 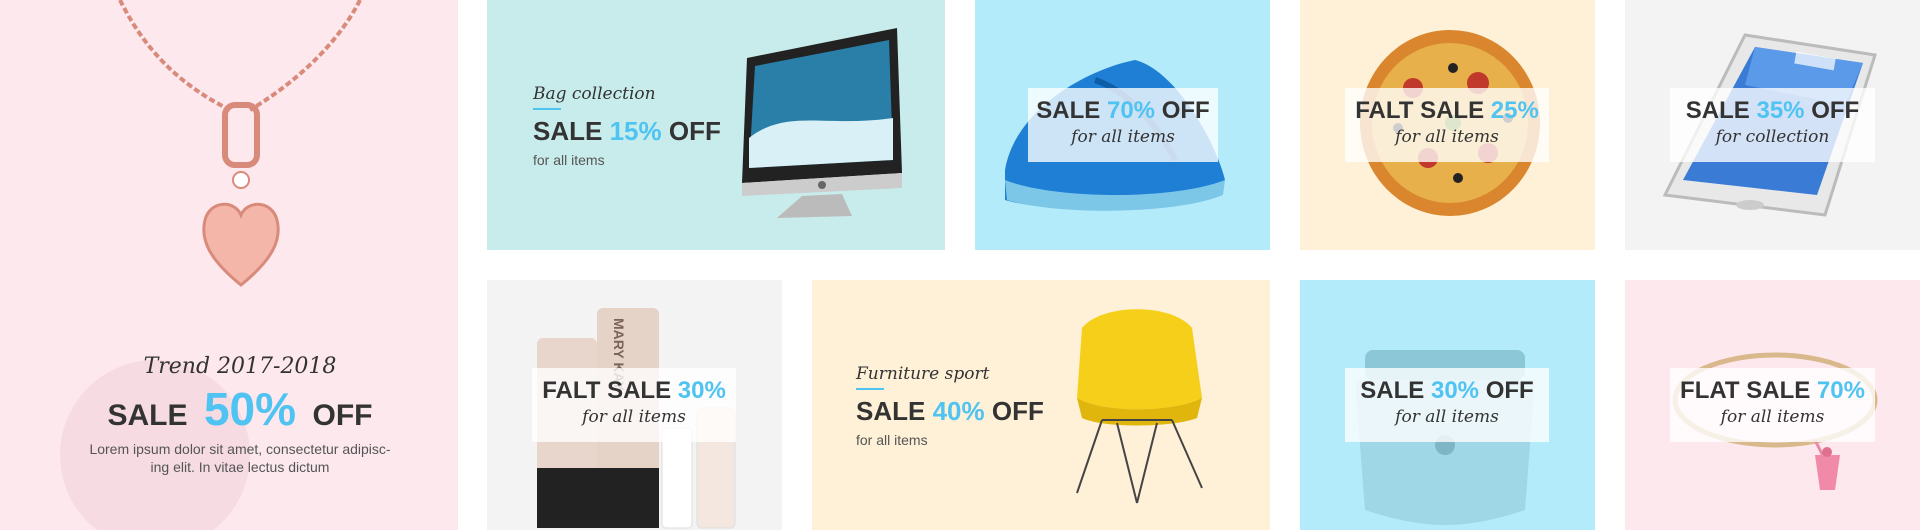 I want to click on imac-icon, so click(x=822, y=123).